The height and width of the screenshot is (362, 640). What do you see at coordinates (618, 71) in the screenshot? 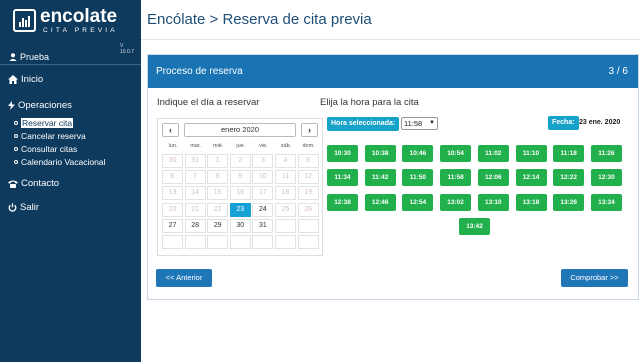
I see `step-indicator: 3 / 6` at bounding box center [618, 71].